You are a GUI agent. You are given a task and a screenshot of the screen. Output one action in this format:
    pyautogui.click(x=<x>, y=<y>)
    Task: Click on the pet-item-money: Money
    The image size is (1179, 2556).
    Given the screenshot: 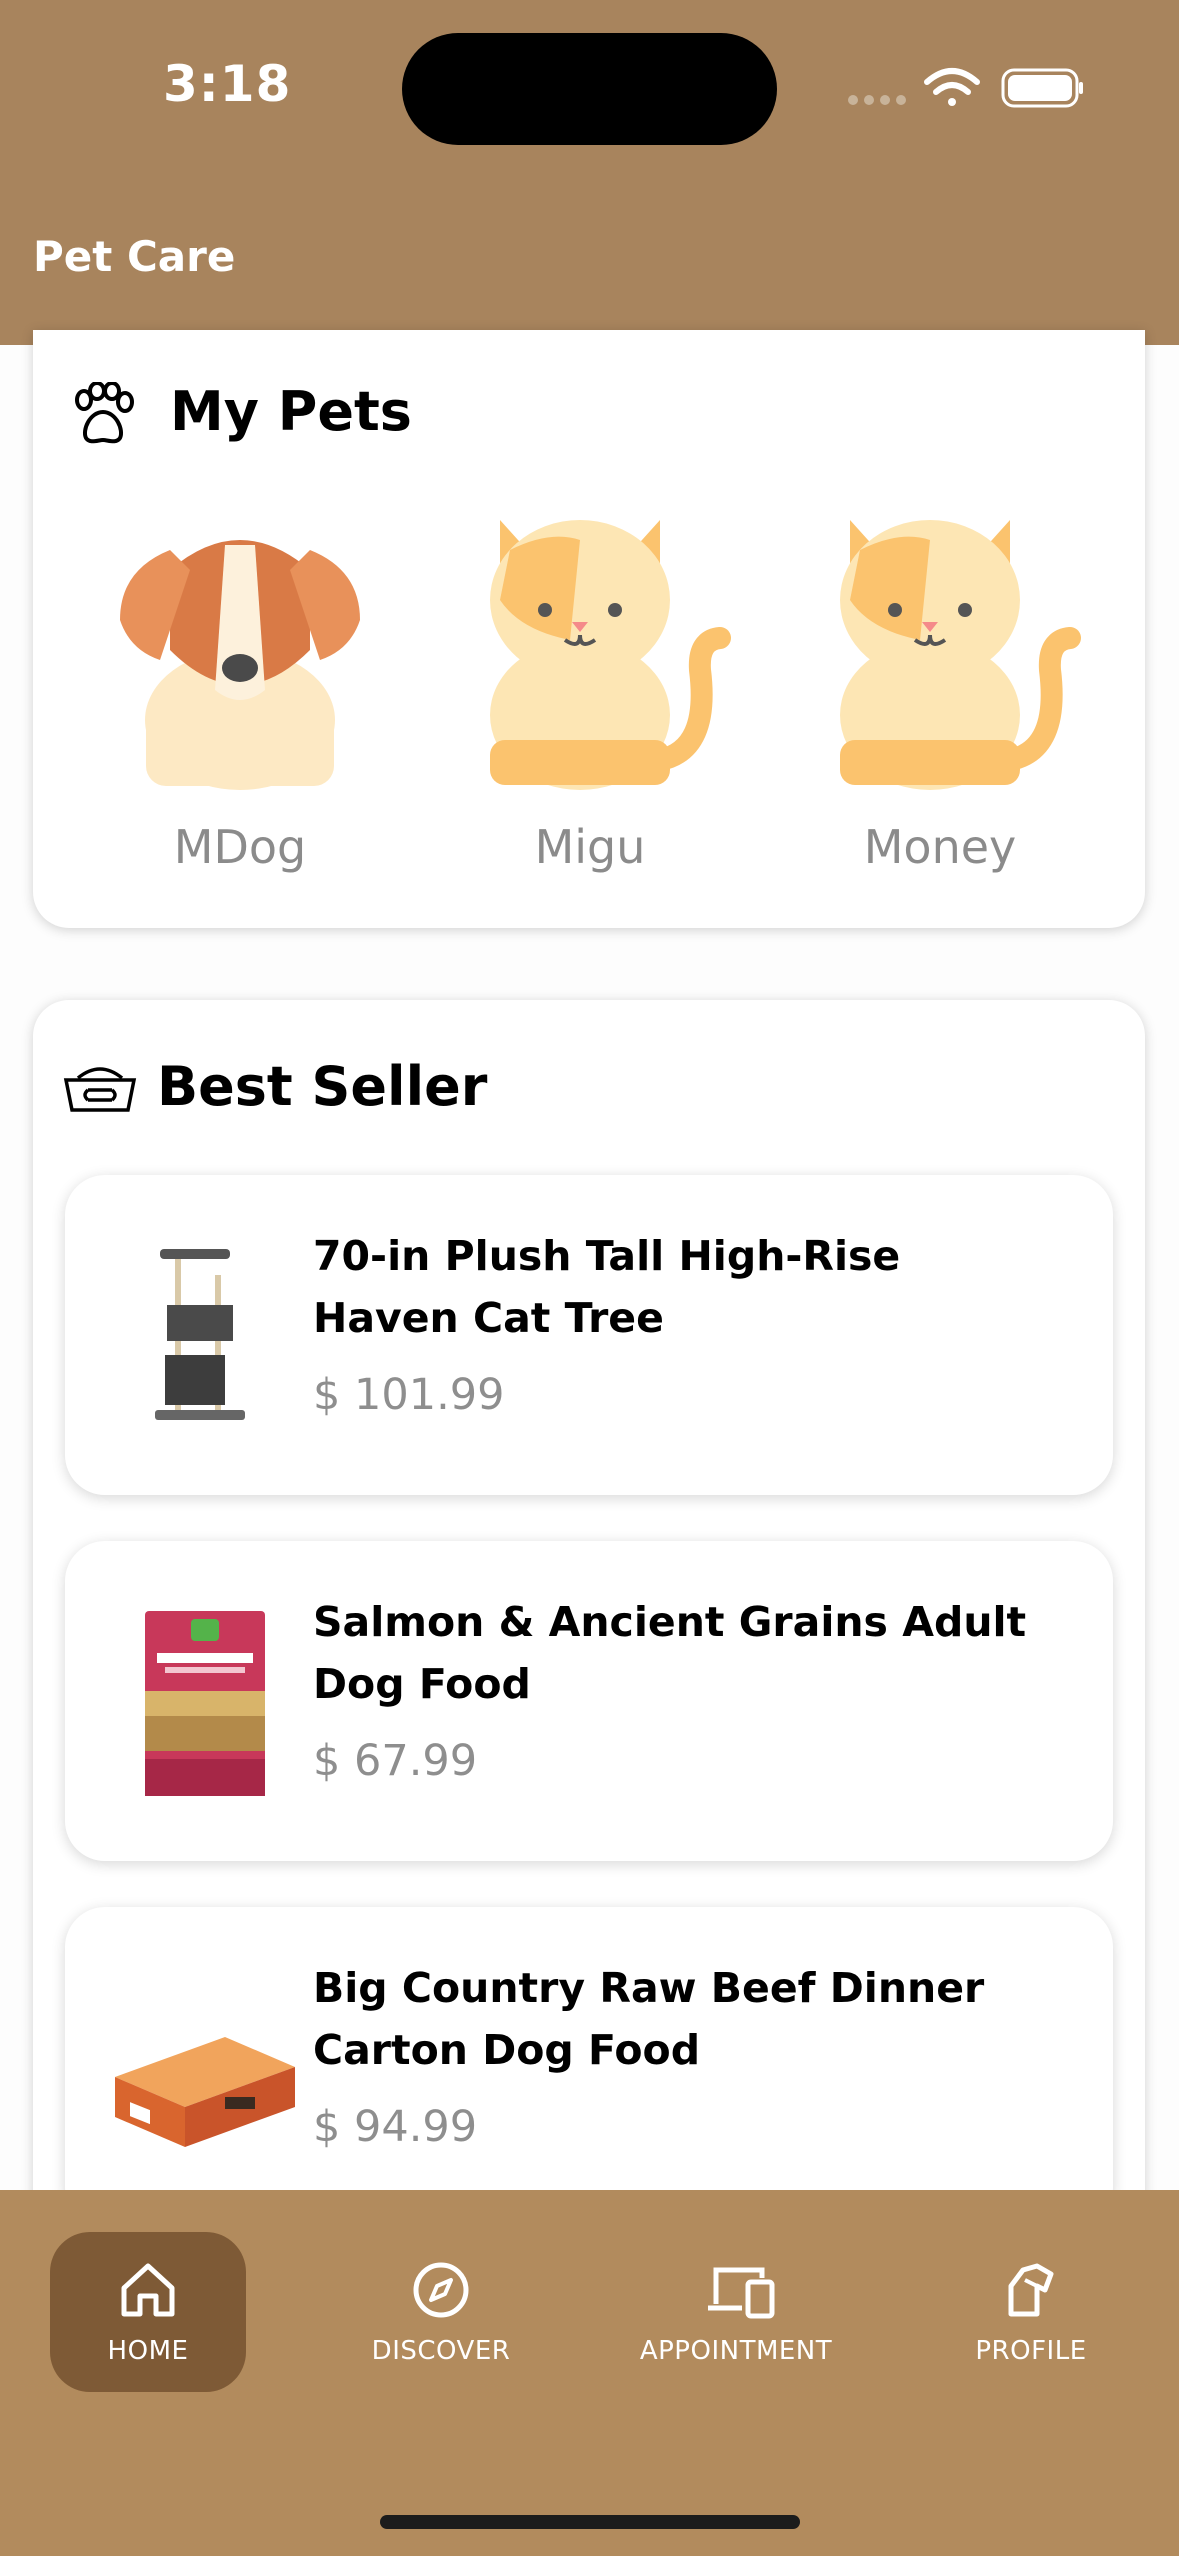 What is the action you would take?
    pyautogui.click(x=940, y=690)
    